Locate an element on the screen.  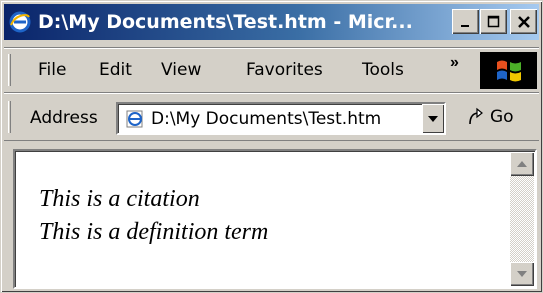
arrow-down-icon is located at coordinates (522, 274).